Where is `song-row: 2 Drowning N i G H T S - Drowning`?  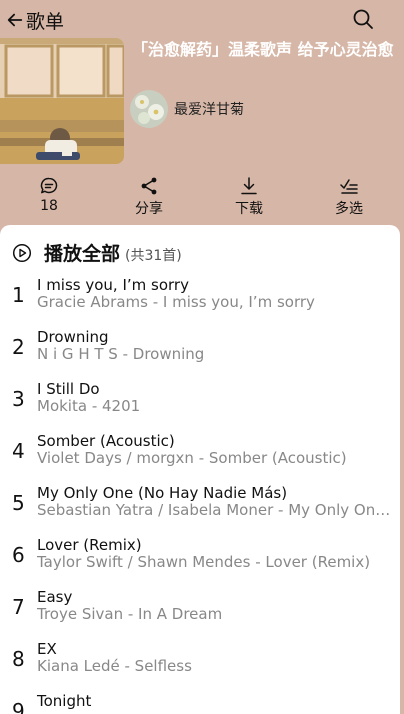
song-row: 2 Drowning N i G H T S - Drowning is located at coordinates (200, 353).